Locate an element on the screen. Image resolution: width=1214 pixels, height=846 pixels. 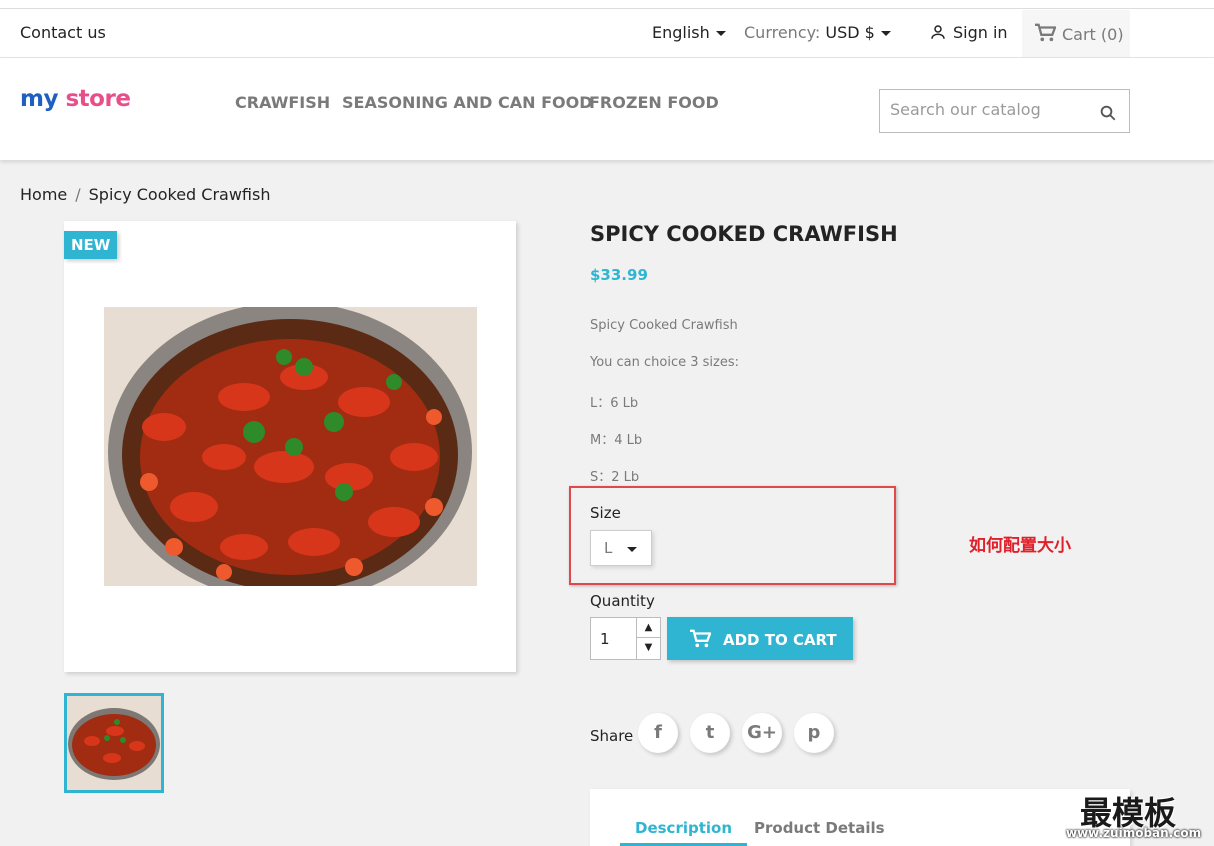
quantity-spinner: ▲ ▼ is located at coordinates (648, 638).